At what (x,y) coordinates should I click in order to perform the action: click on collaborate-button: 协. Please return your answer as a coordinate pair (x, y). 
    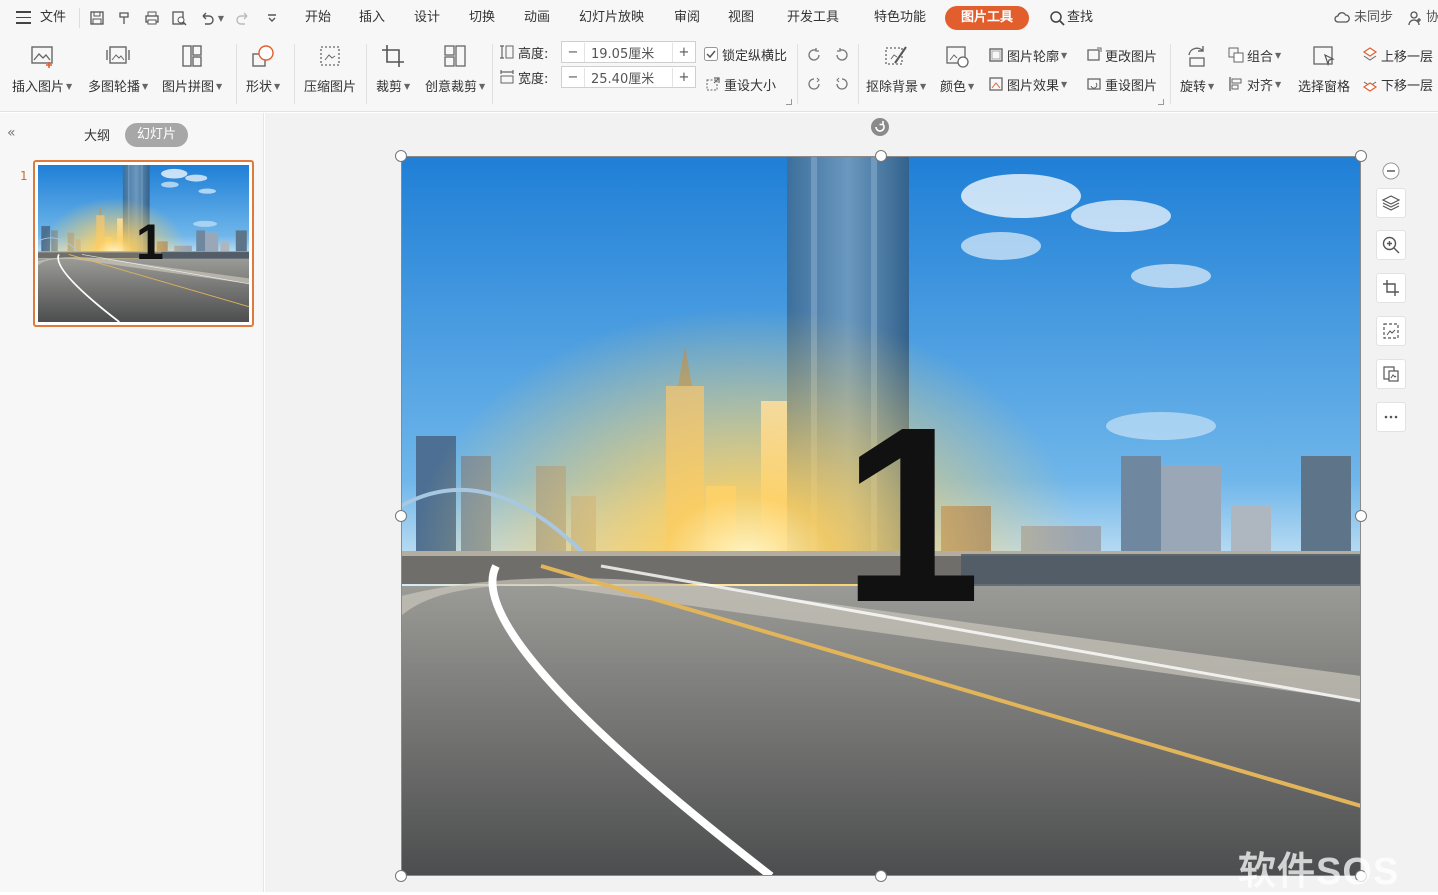
    Looking at the image, I should click on (1432, 18).